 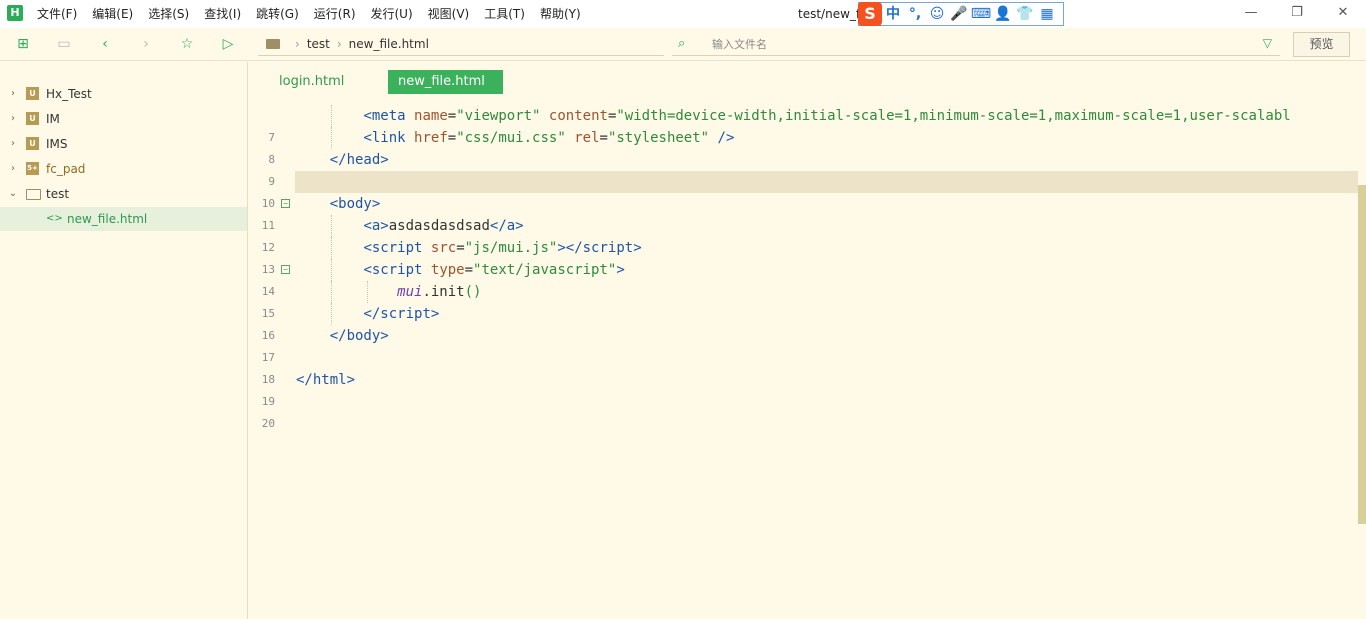 I want to click on new-file-icon: ⊞, so click(x=23, y=44).